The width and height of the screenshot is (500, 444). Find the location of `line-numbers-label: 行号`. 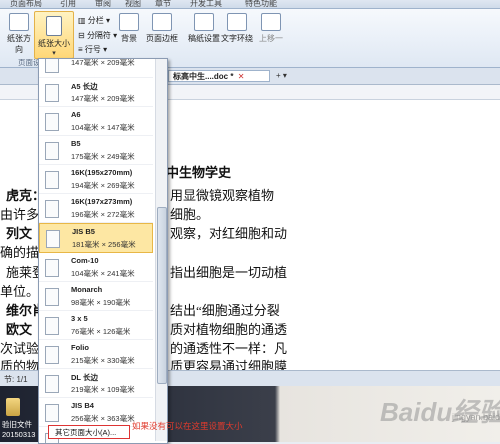

line-numbers-label: 行号 is located at coordinates (92, 49).